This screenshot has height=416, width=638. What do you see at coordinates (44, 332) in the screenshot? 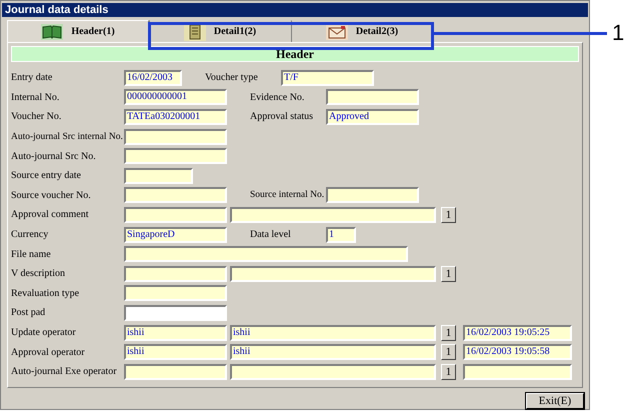
I see `field-label: Update operator` at bounding box center [44, 332].